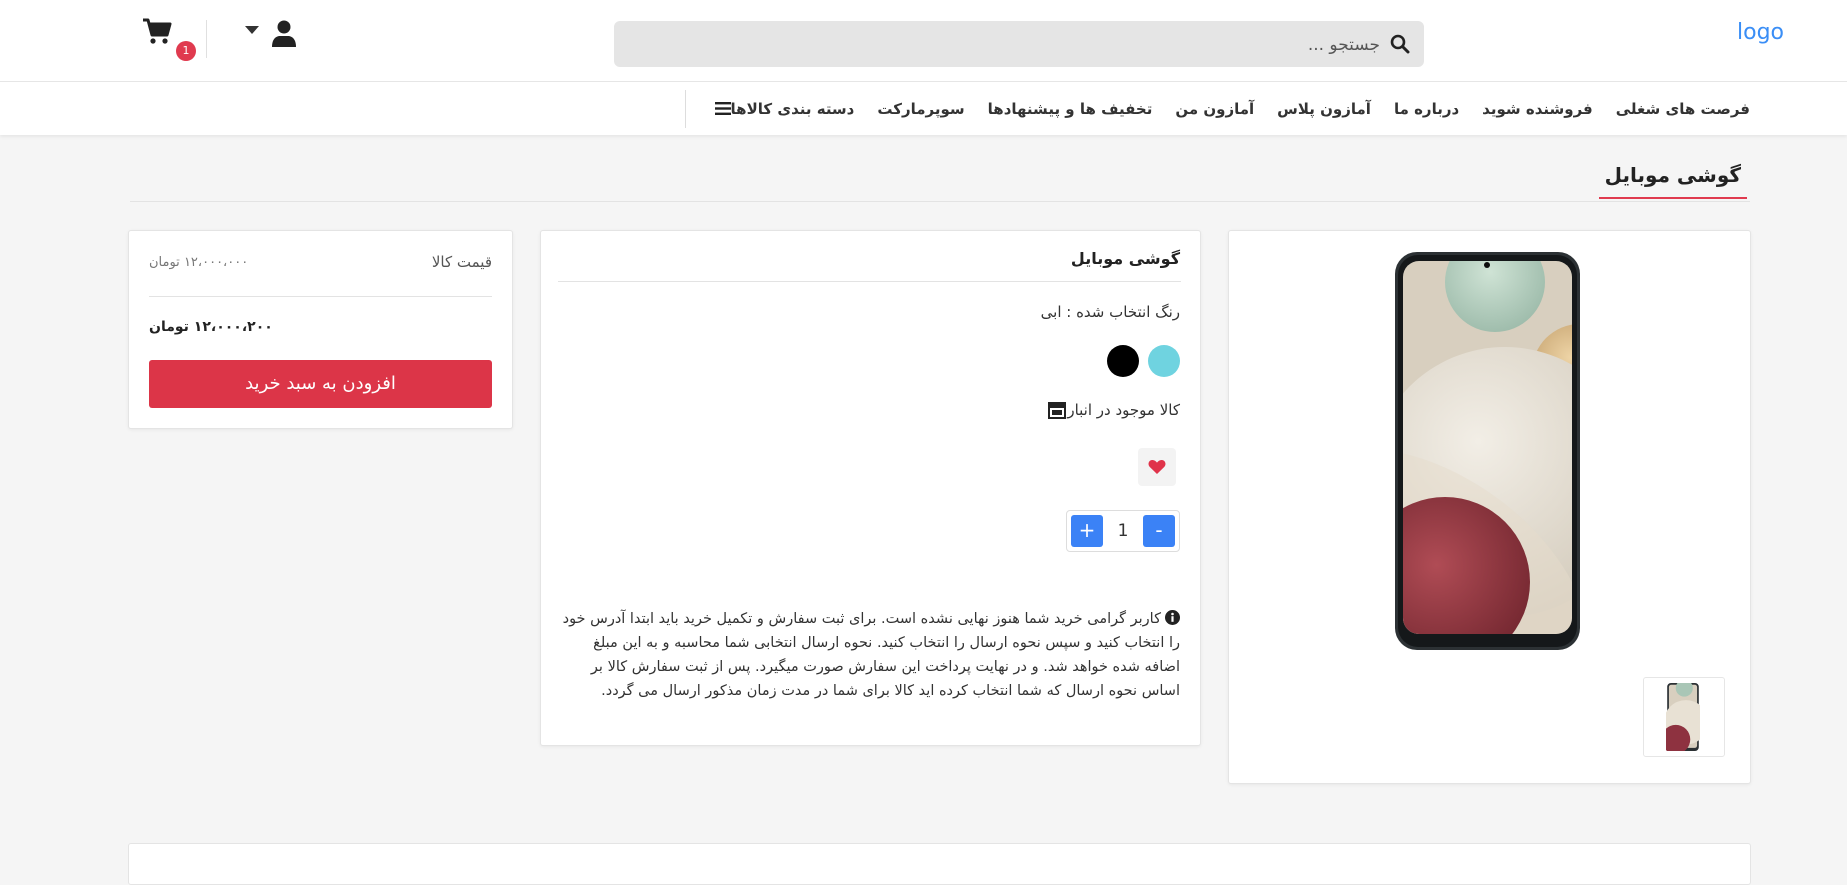 The height and width of the screenshot is (885, 1847). Describe the element at coordinates (1683, 109) in the screenshot. I see `nav-item-careers: فرصت های شغلی` at that location.